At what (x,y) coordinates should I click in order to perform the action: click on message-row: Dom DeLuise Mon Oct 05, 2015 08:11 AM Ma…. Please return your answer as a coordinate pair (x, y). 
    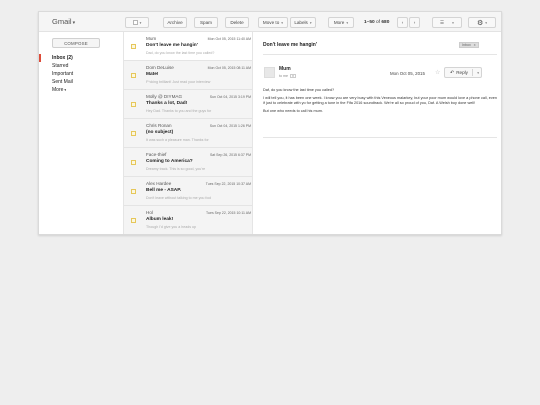
    Looking at the image, I should click on (188, 75).